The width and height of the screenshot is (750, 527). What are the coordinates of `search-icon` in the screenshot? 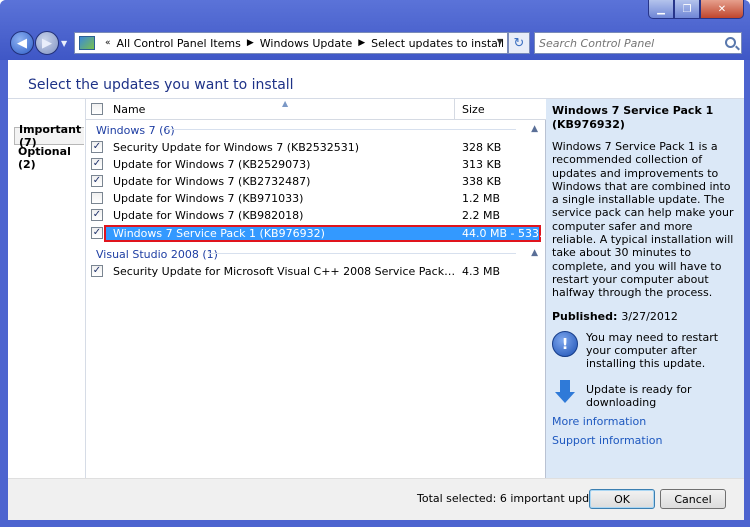 It's located at (730, 42).